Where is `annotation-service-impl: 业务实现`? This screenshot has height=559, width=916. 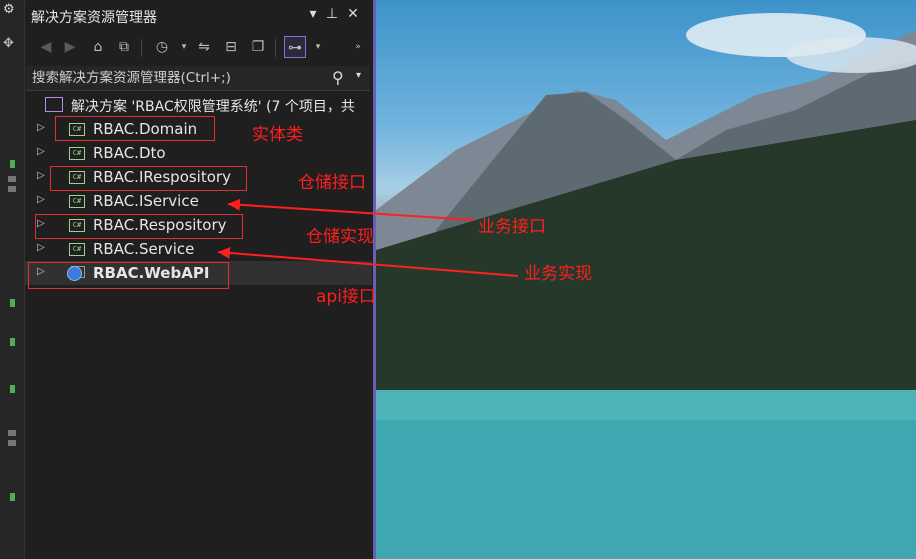
annotation-service-impl: 业务实现 is located at coordinates (558, 274).